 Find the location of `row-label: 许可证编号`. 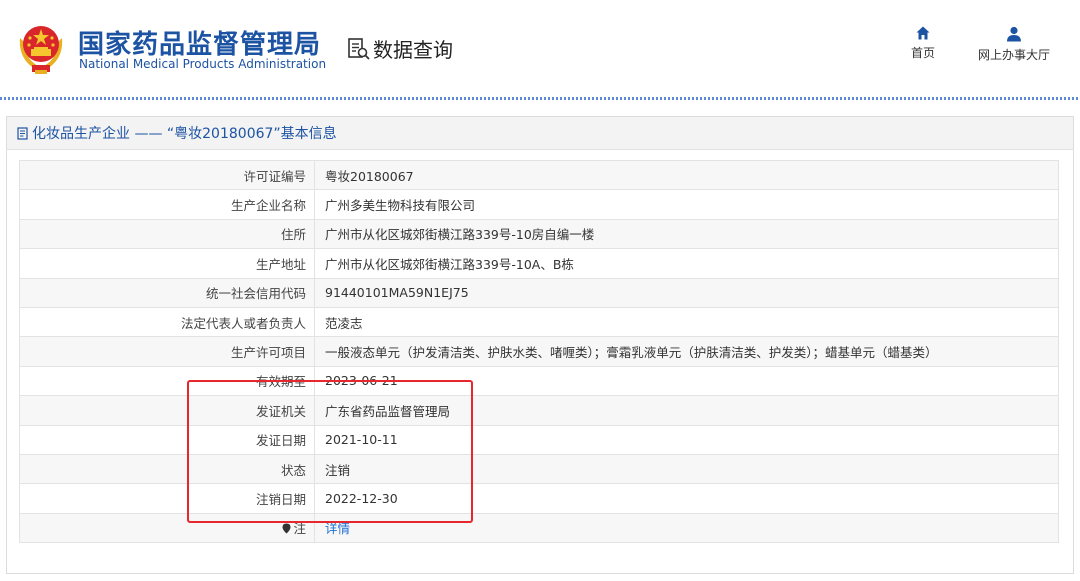

row-label: 许可证编号 is located at coordinates (167, 175).